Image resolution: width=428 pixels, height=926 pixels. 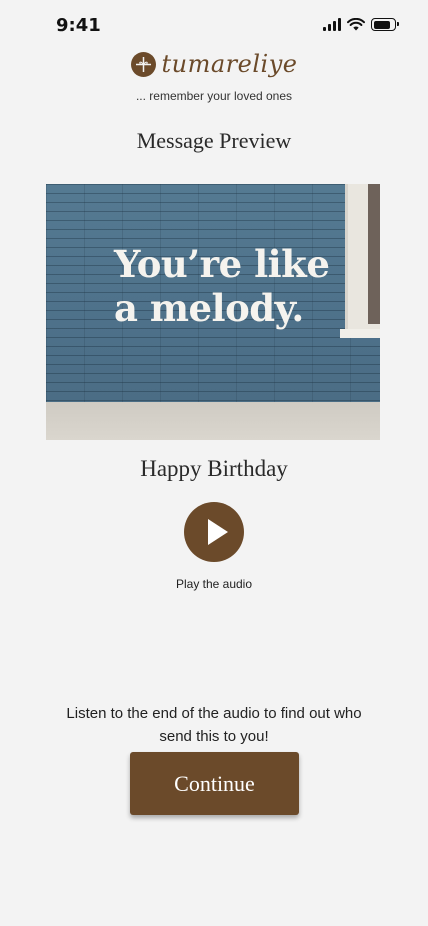 I want to click on status-time: 9:41, so click(x=78, y=25).